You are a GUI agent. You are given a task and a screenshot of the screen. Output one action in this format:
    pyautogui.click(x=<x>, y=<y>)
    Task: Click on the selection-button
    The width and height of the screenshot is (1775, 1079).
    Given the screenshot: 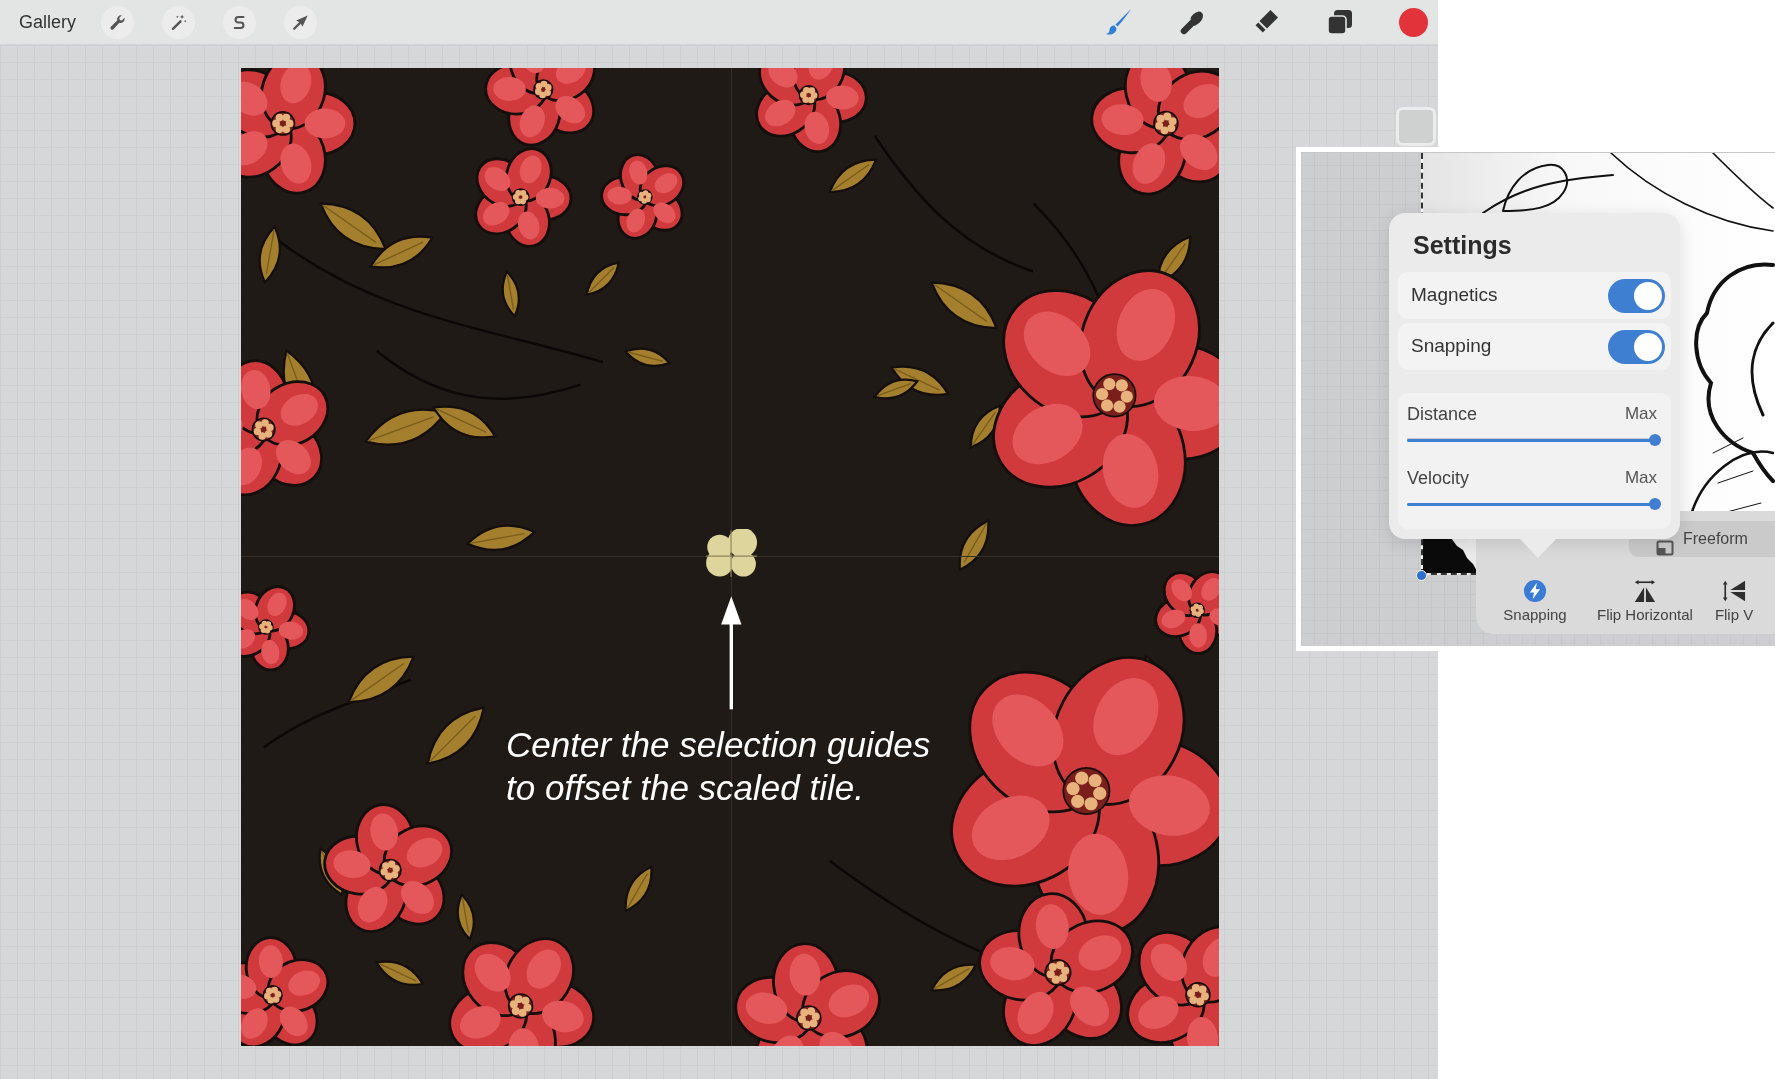 What is the action you would take?
    pyautogui.click(x=239, y=22)
    